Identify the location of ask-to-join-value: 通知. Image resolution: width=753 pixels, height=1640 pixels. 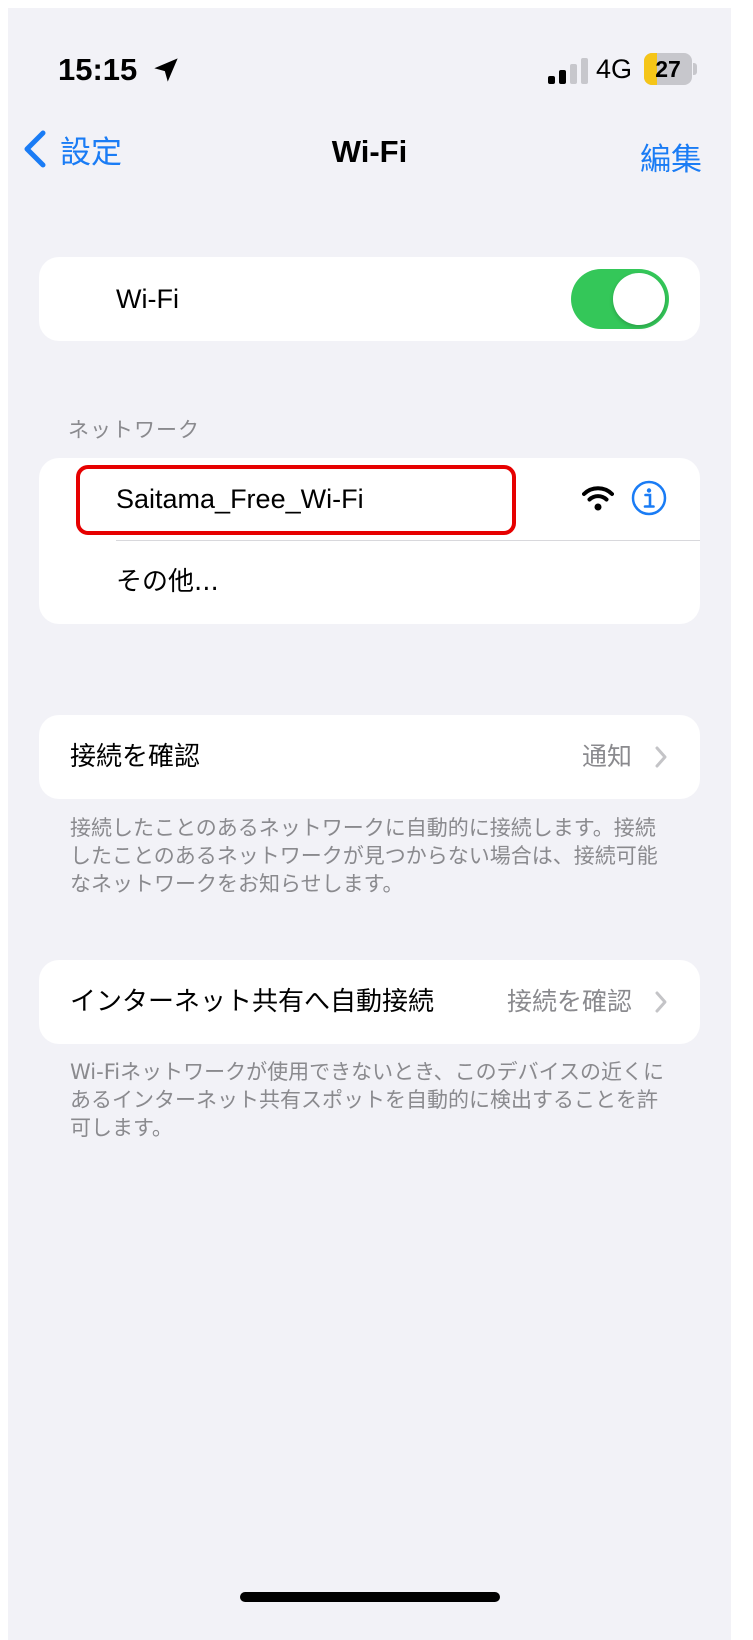
(606, 756).